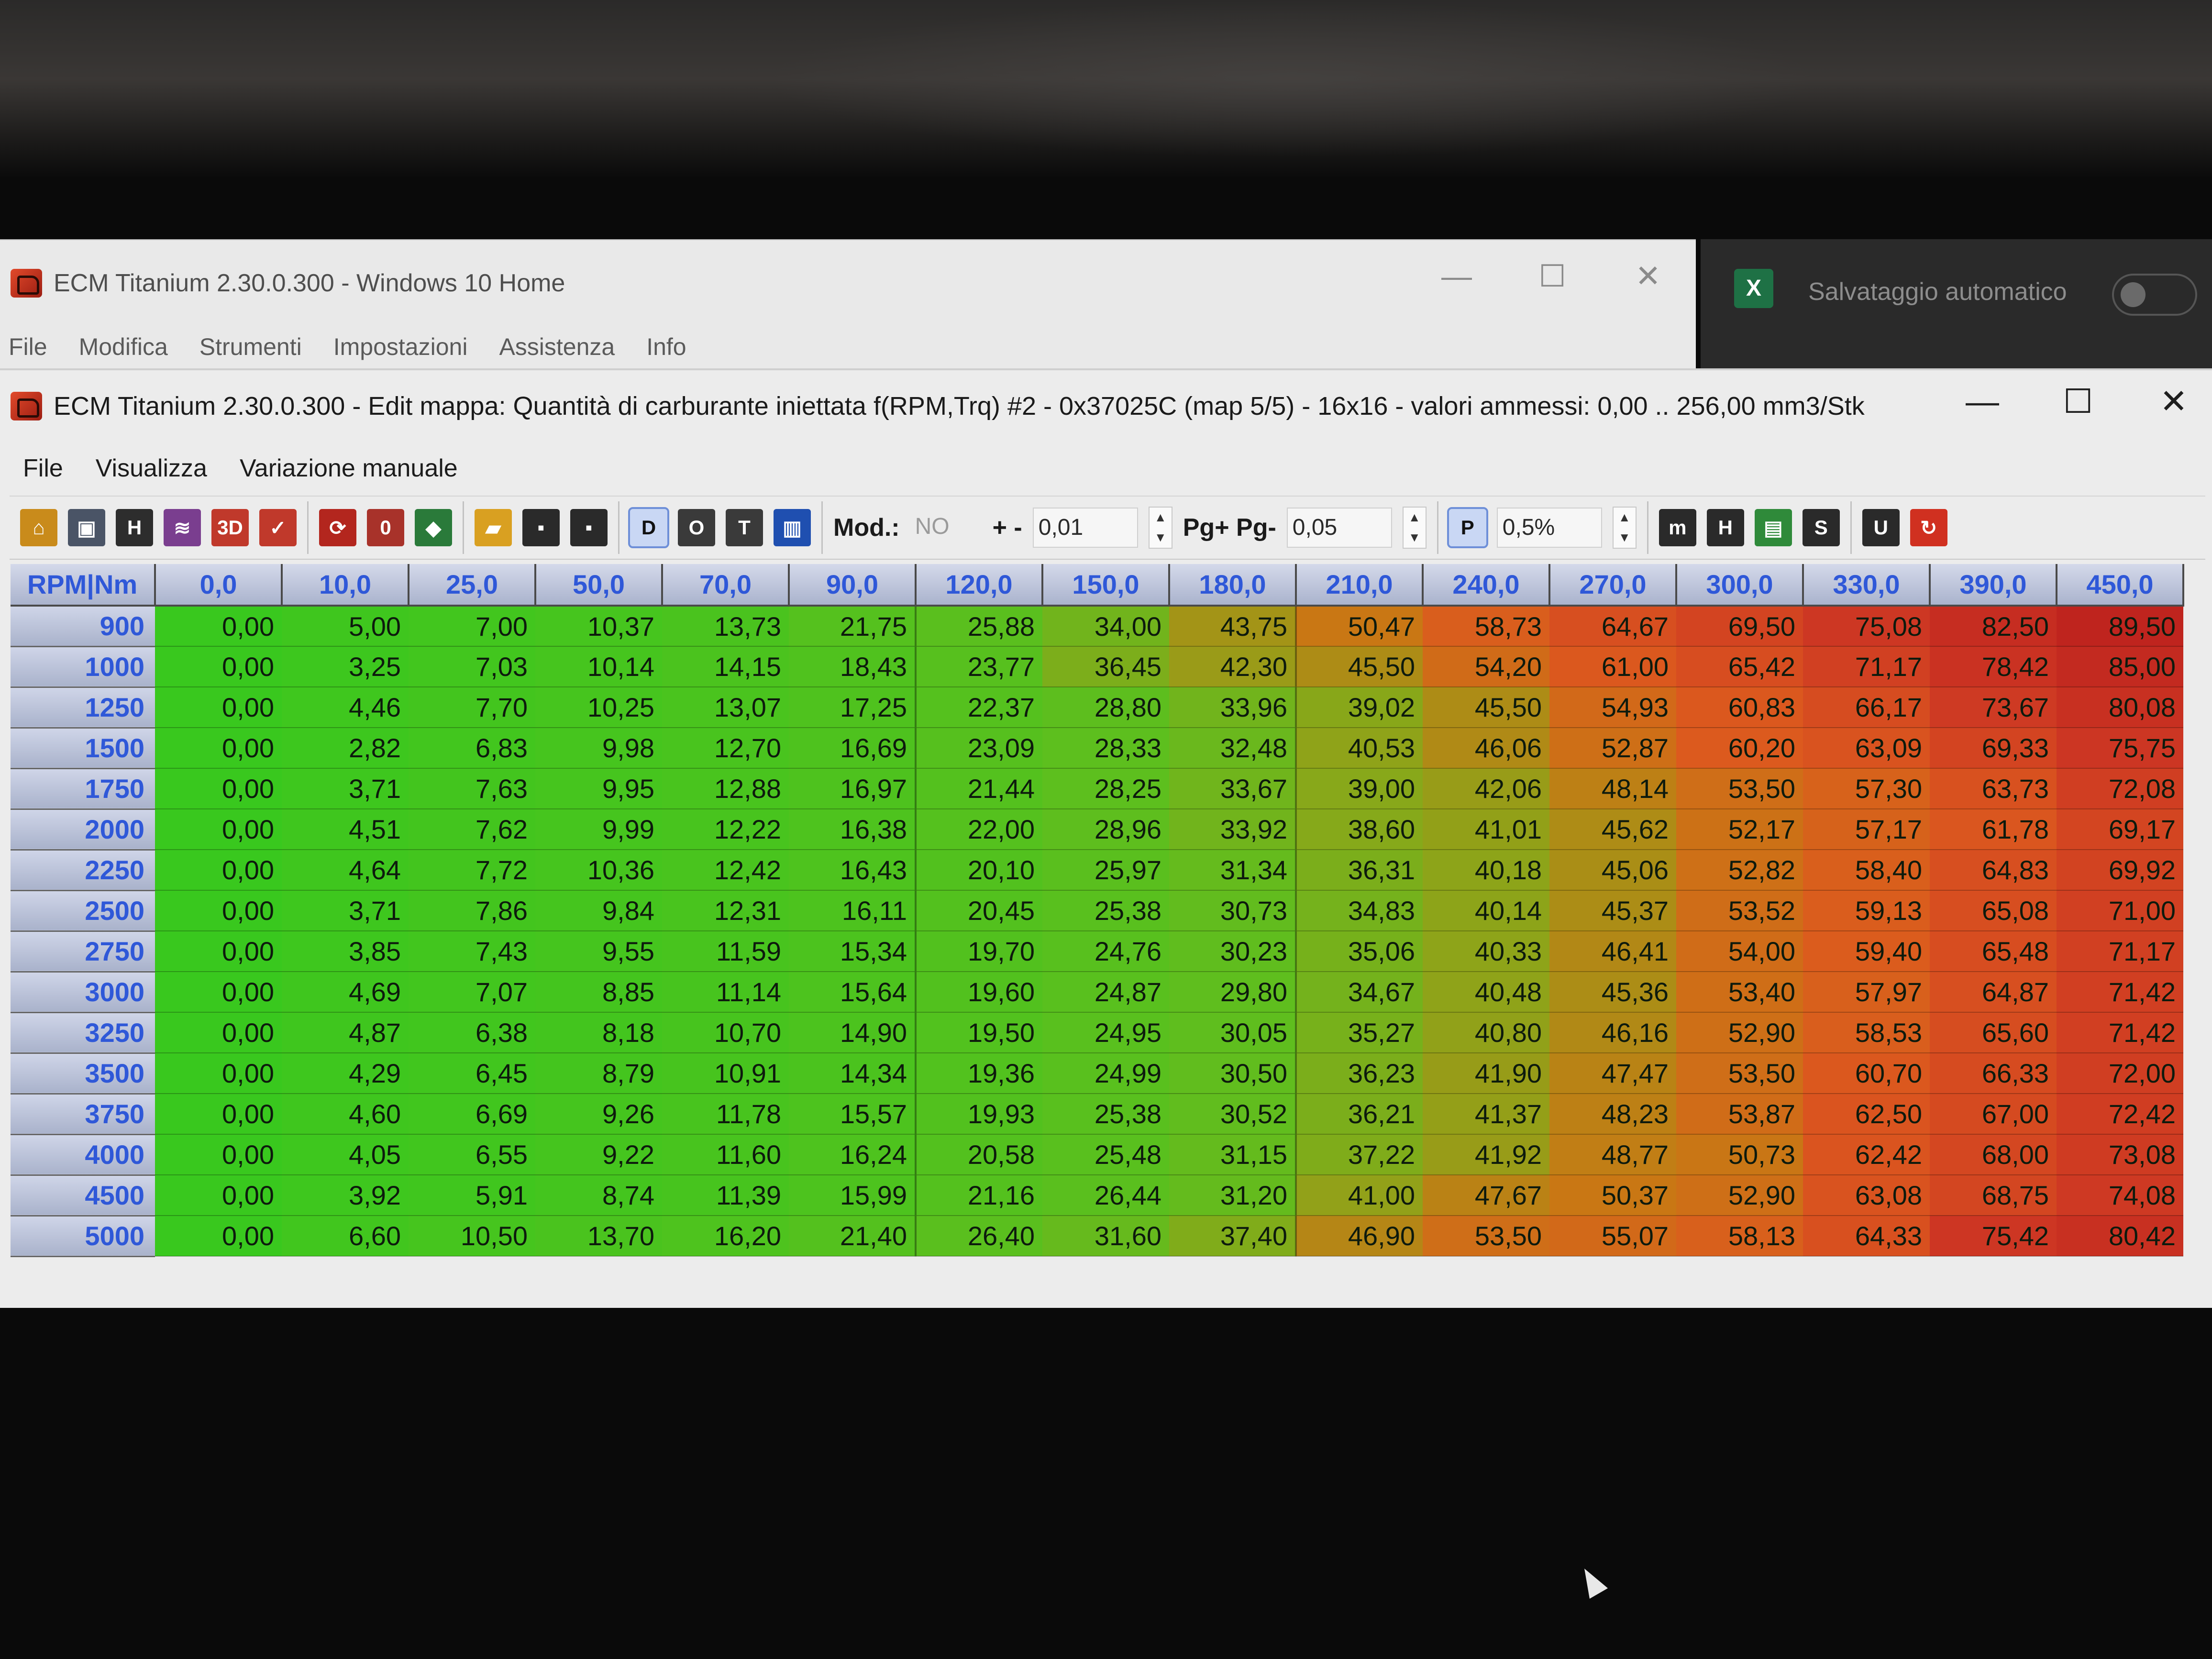 The height and width of the screenshot is (1659, 2212). What do you see at coordinates (1982, 401) in the screenshot?
I see `edit-minimize-button: —` at bounding box center [1982, 401].